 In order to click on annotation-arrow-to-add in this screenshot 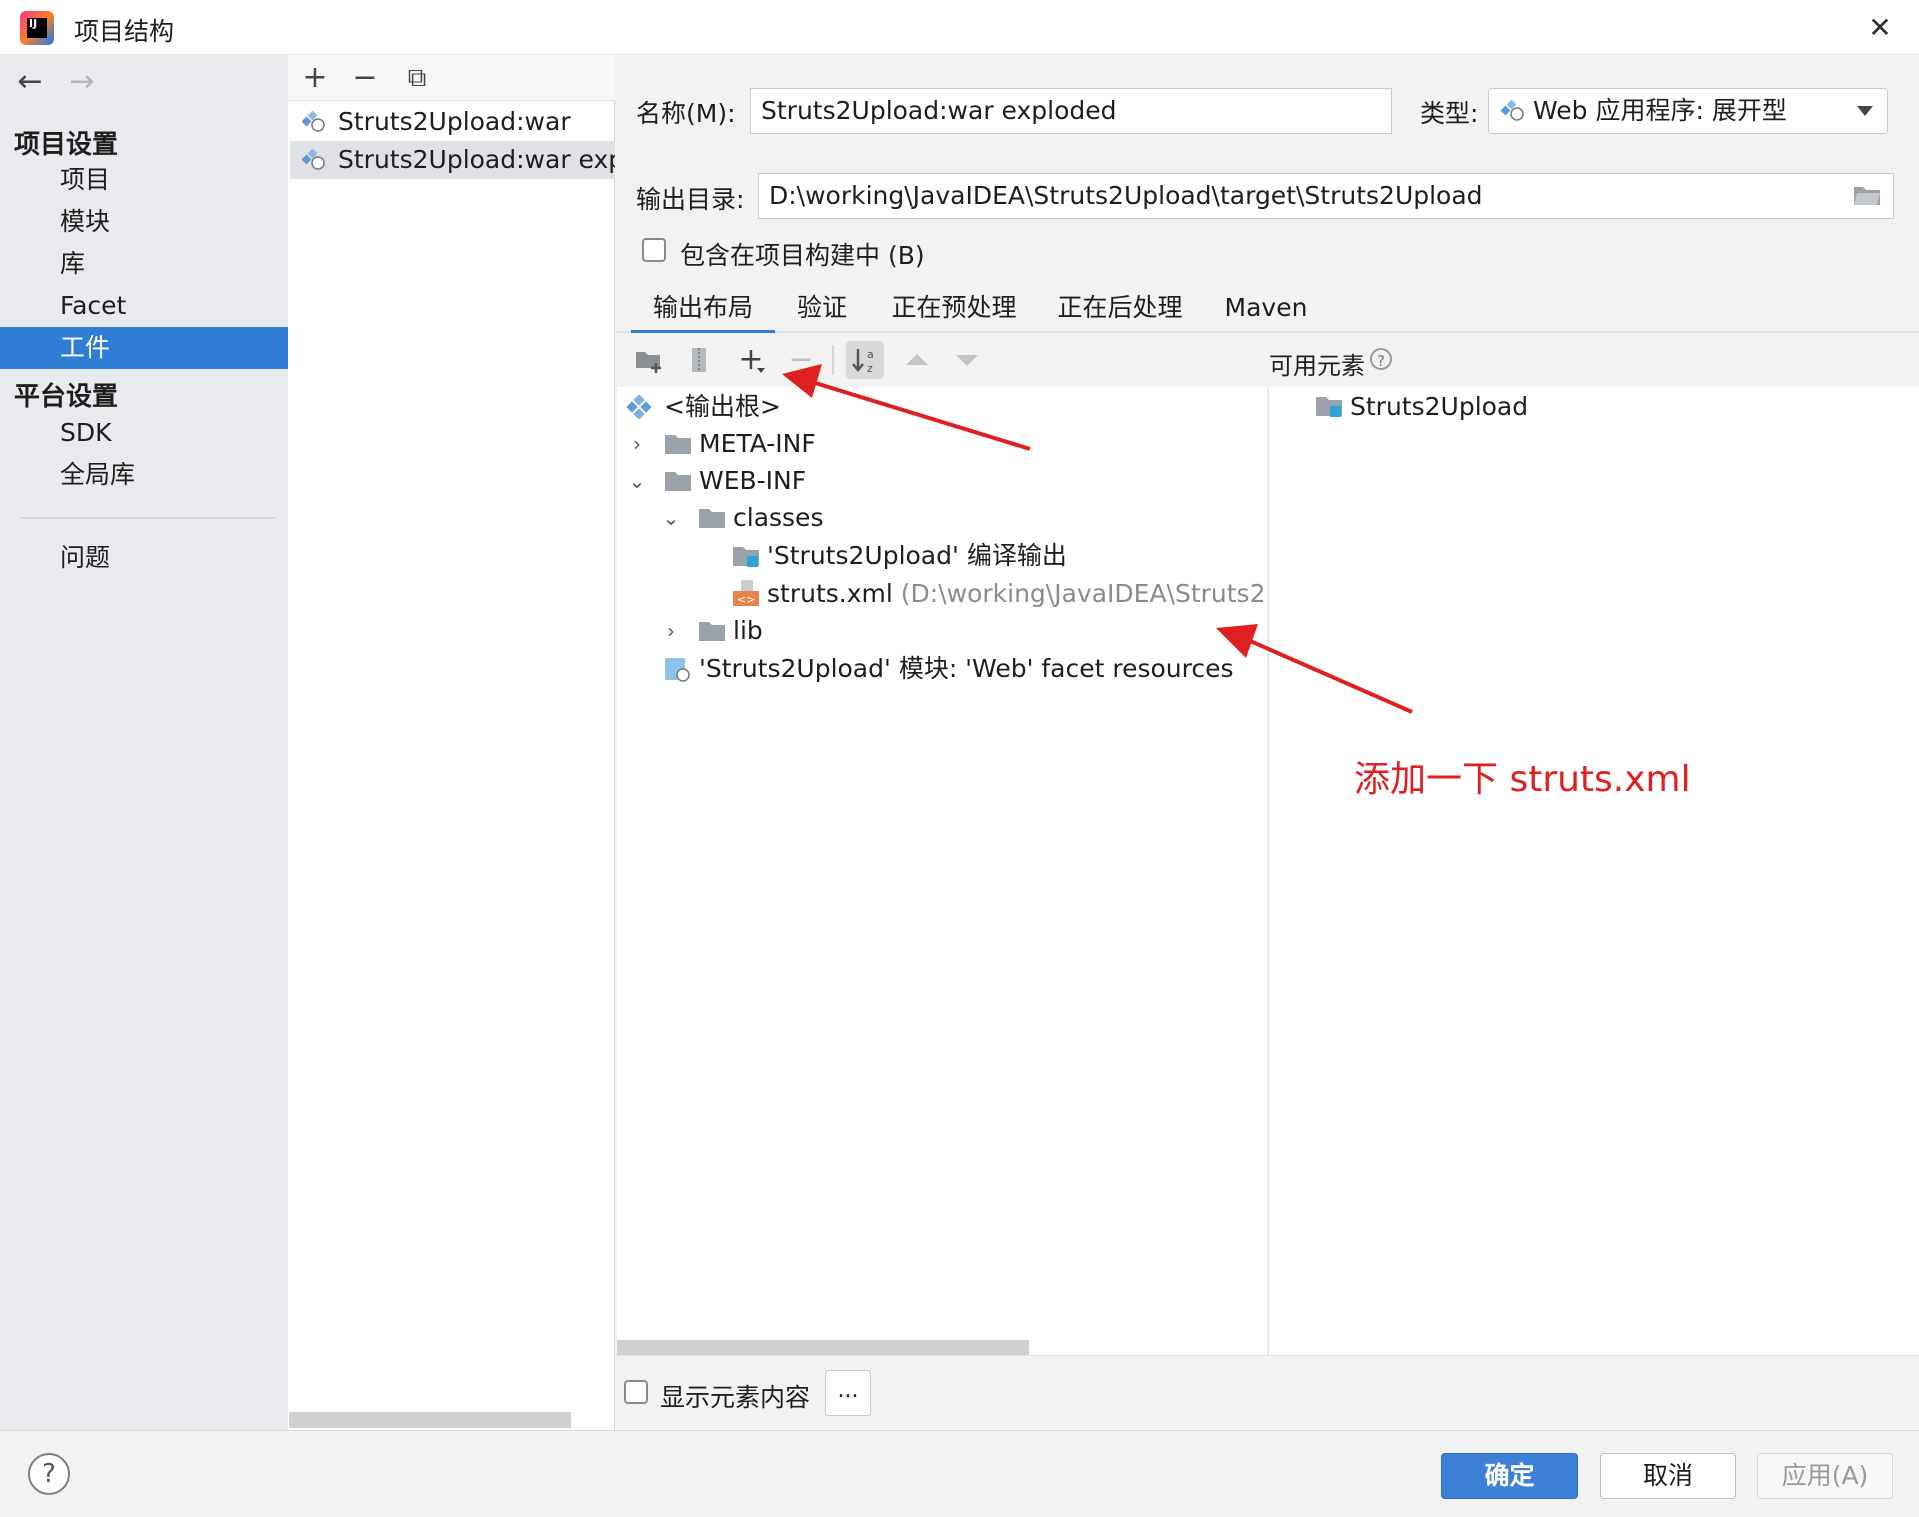, I will do `click(906, 407)`.